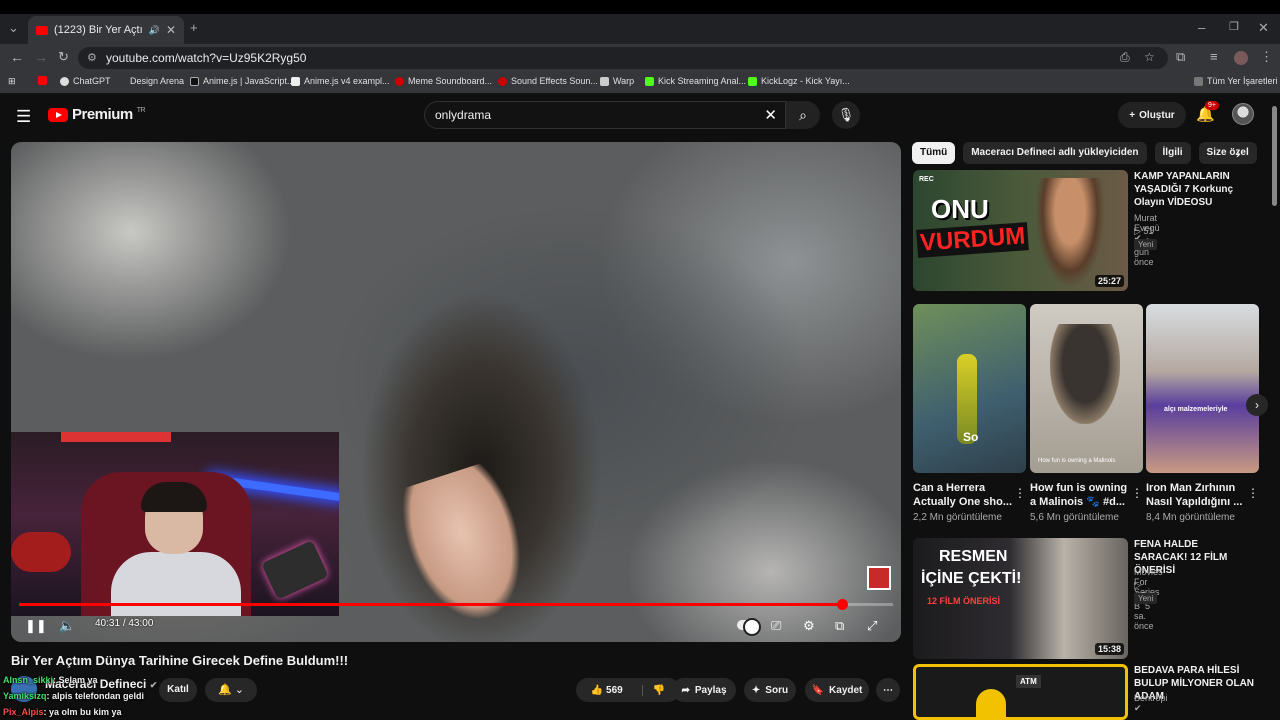  Describe the element at coordinates (888, 690) in the screenshot. I see `more-actions-icon: ⋯` at that location.